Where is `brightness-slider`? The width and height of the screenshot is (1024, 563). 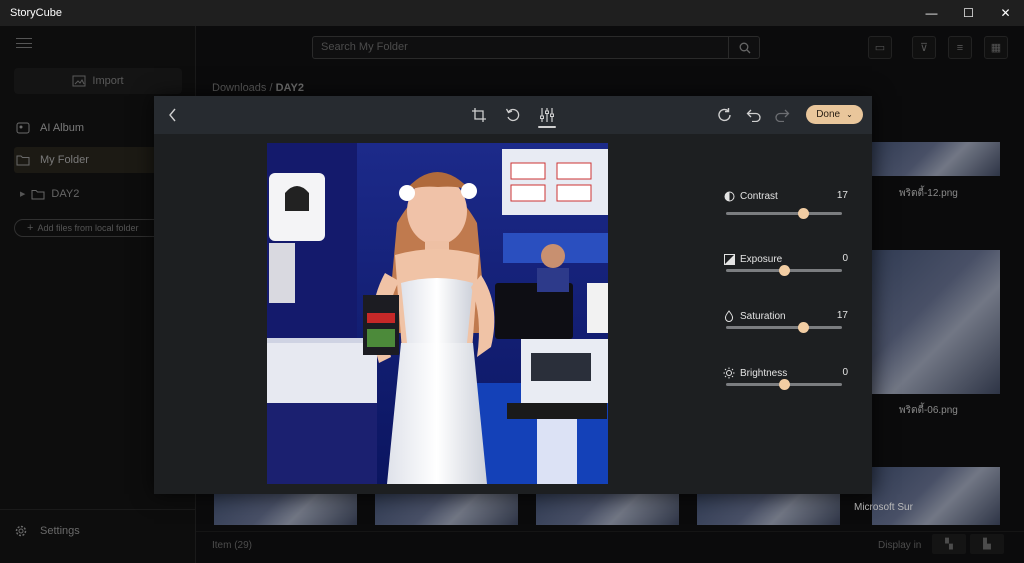 brightness-slider is located at coordinates (784, 384).